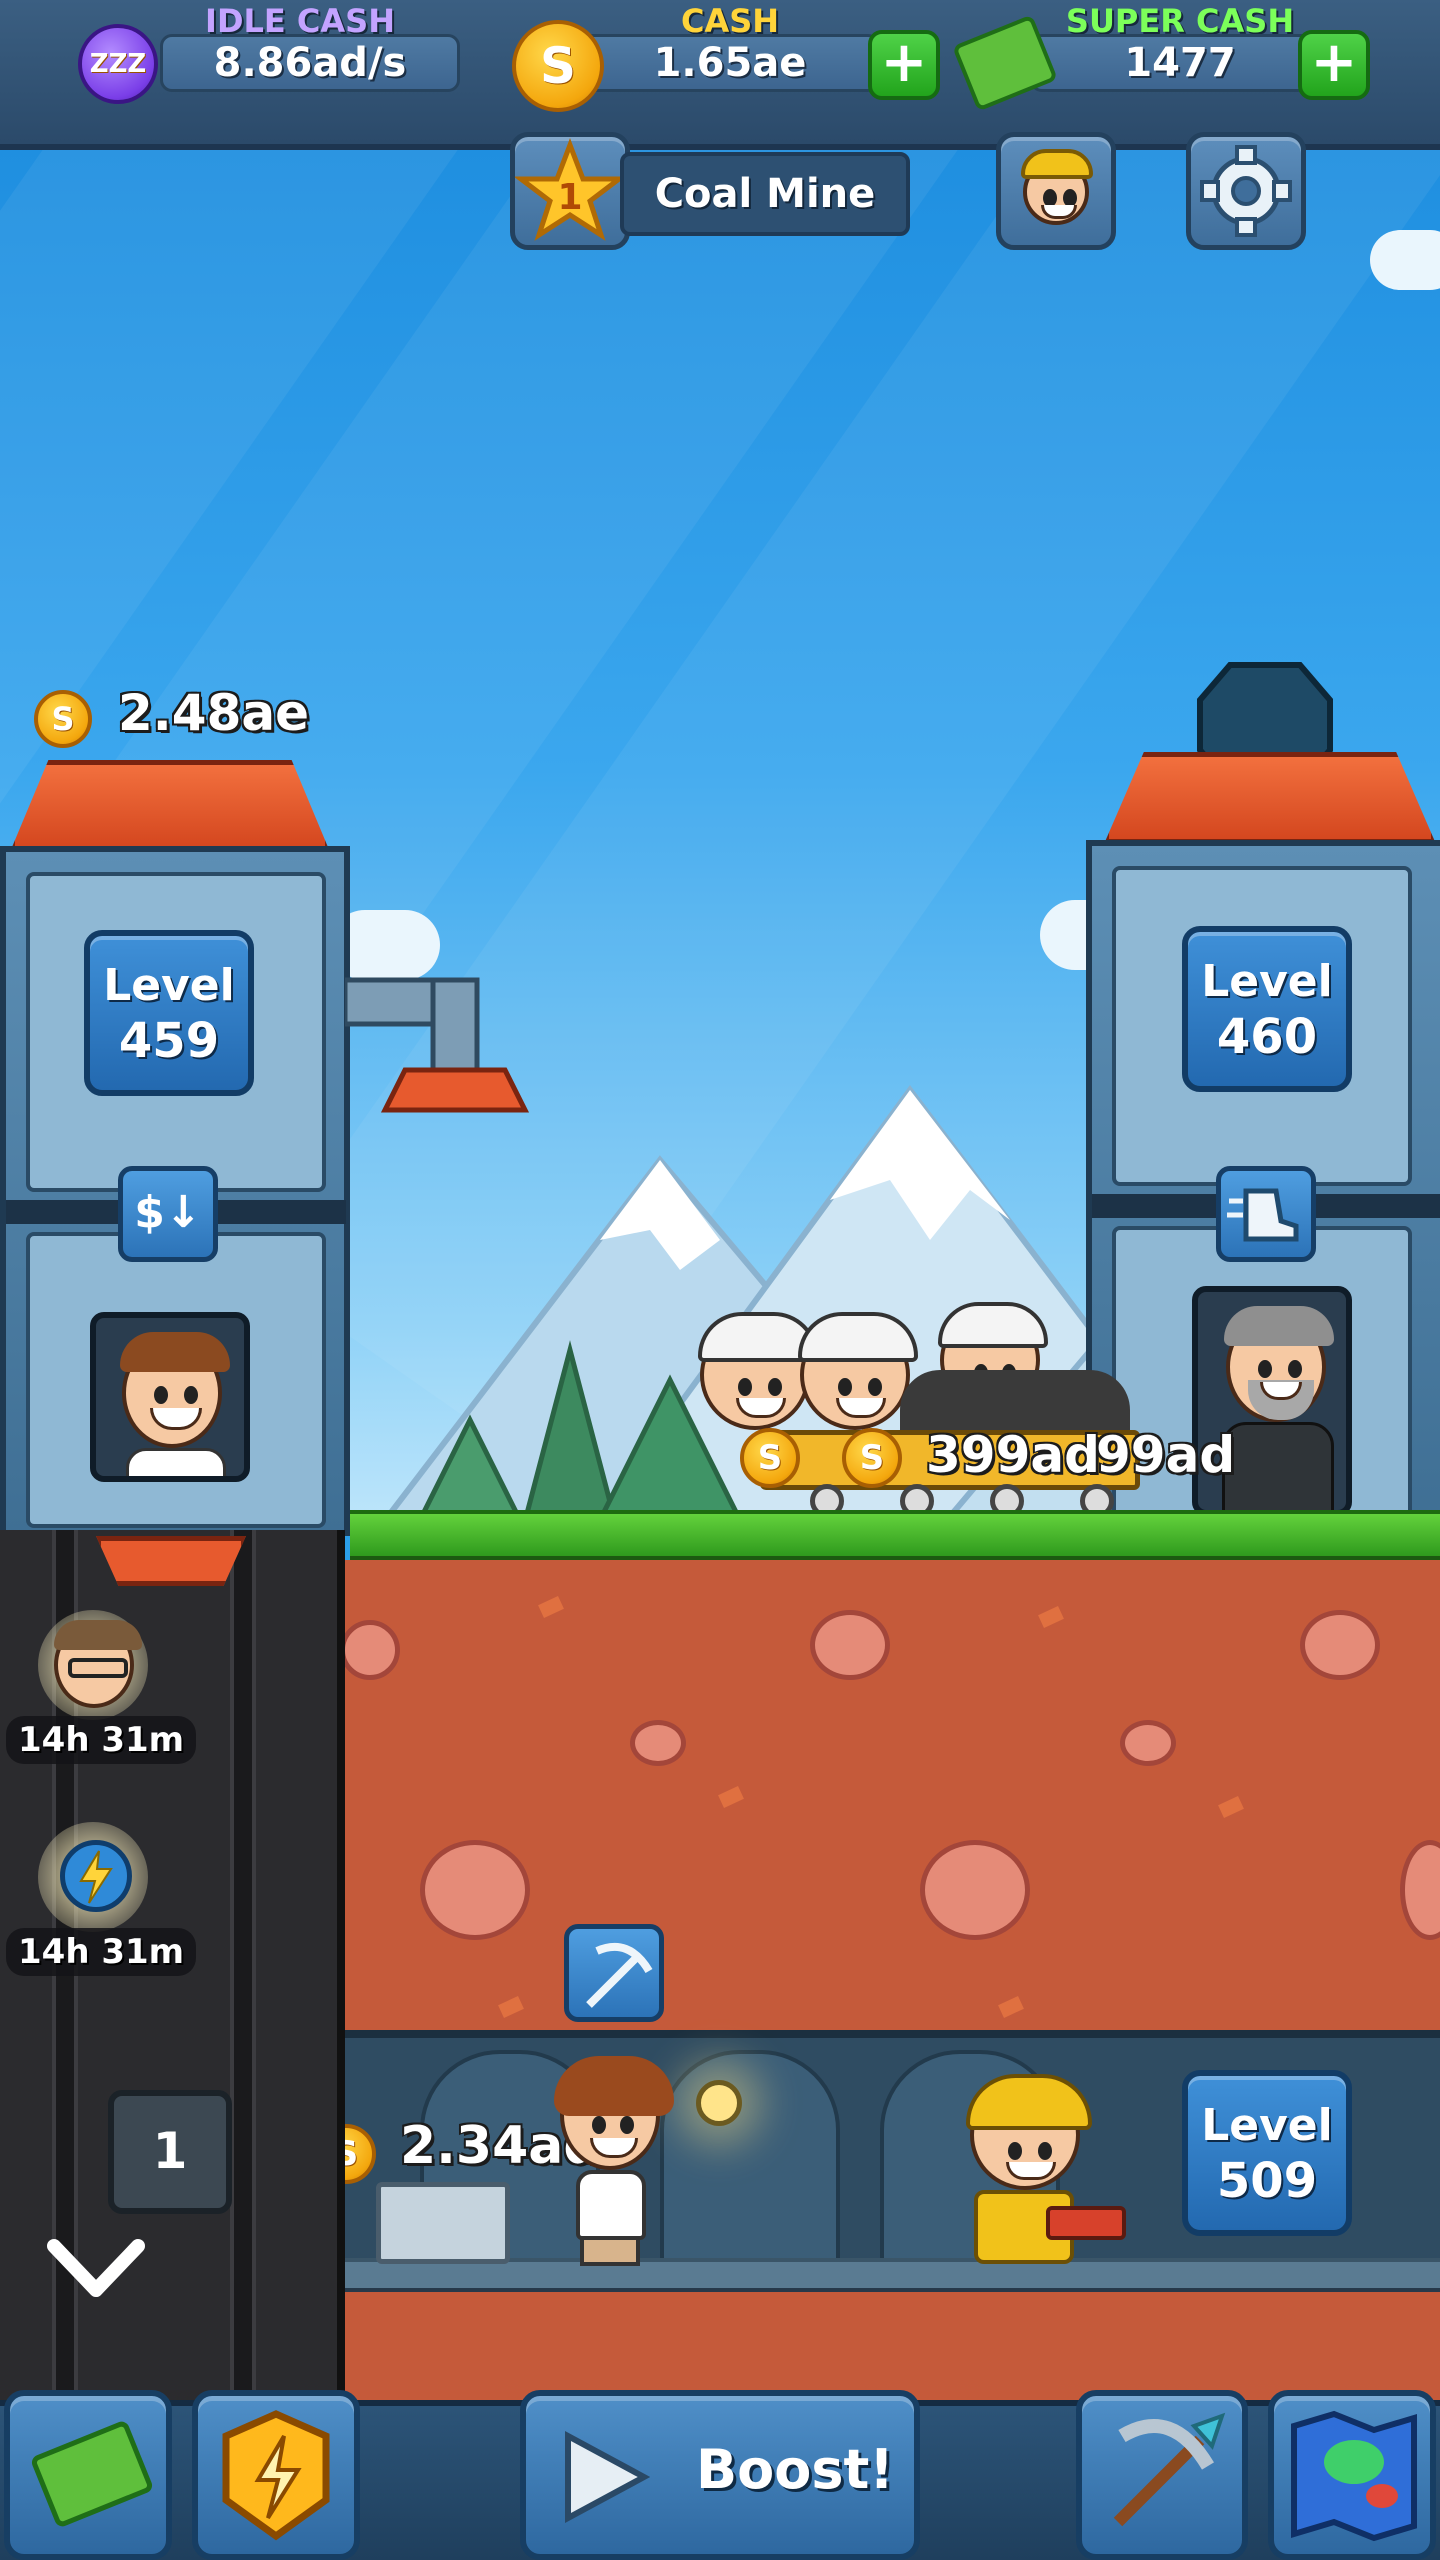 The image size is (1440, 2560). Describe the element at coordinates (170, 1397) in the screenshot. I see `warehouse-manager-portrait` at that location.